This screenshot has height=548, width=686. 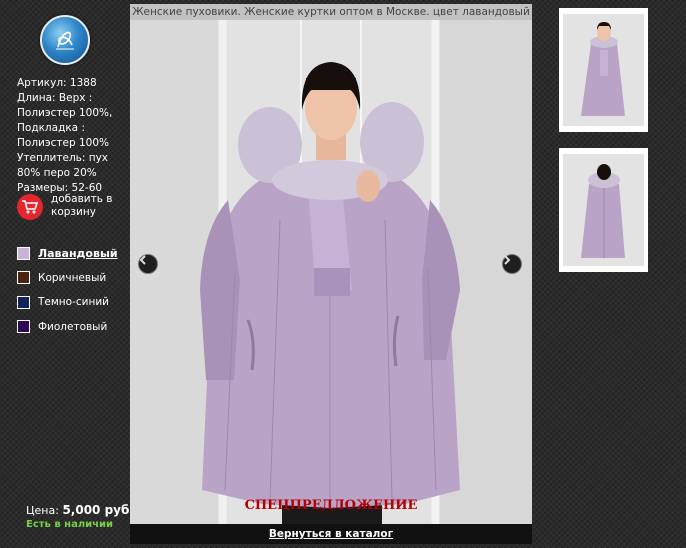 I want to click on arrow-left-icon, so click(x=142, y=260).